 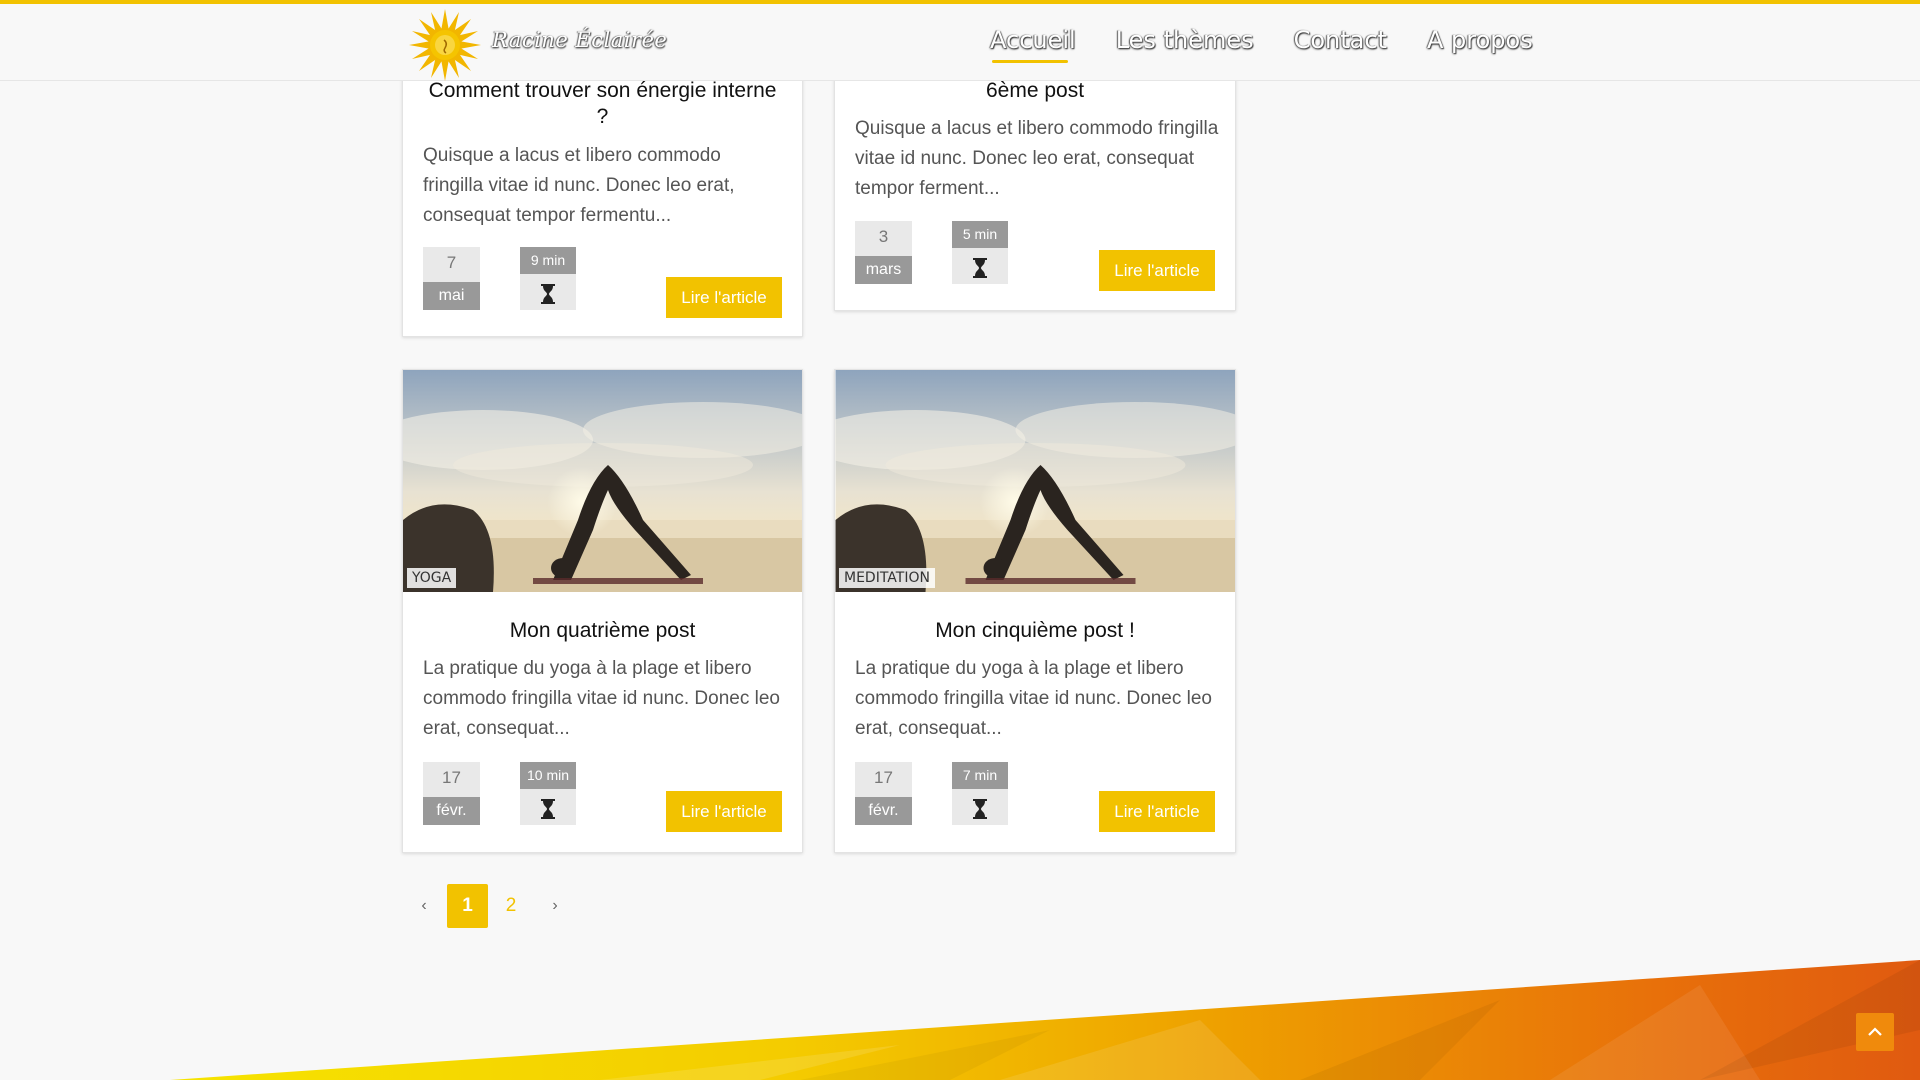 What do you see at coordinates (1281, 44) in the screenshot?
I see `main-nav: Accueil Les thèmes Contact A propos` at bounding box center [1281, 44].